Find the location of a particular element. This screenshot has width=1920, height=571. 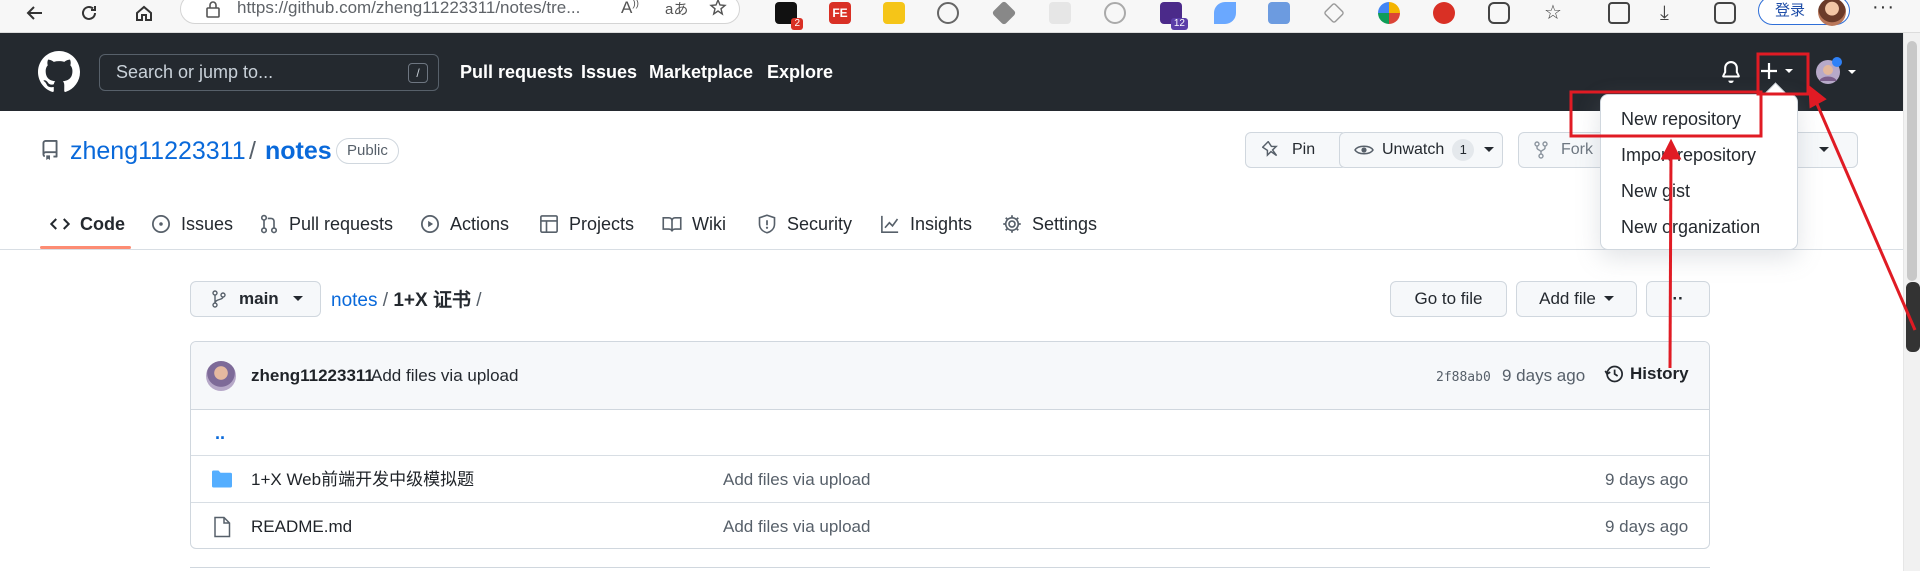

menu-item-new-gist: New gist is located at coordinates (1655, 191).